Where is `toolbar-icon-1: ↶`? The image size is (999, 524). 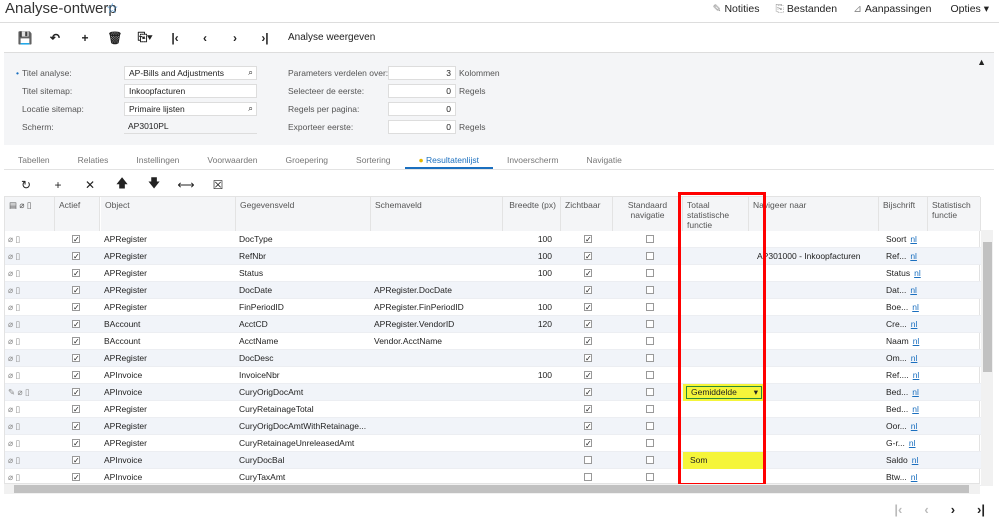
toolbar-icon-1: ↶ is located at coordinates (55, 38).